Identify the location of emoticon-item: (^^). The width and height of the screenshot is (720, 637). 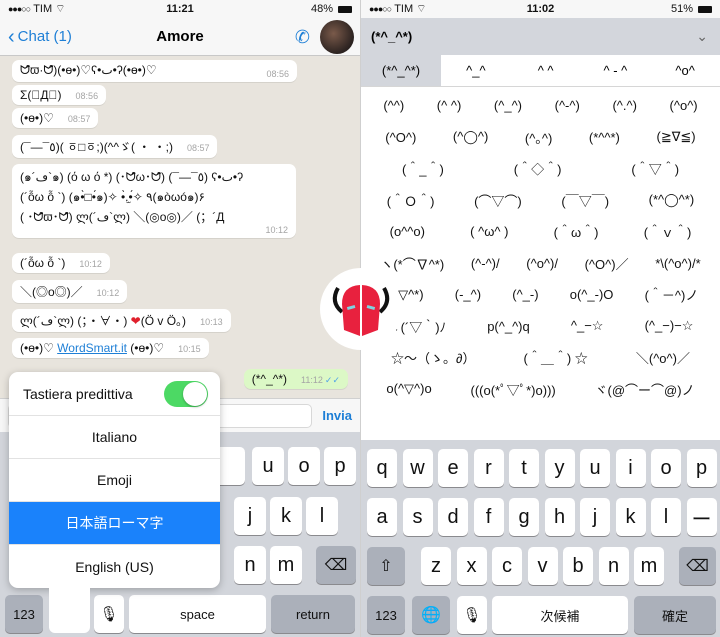
(393, 105).